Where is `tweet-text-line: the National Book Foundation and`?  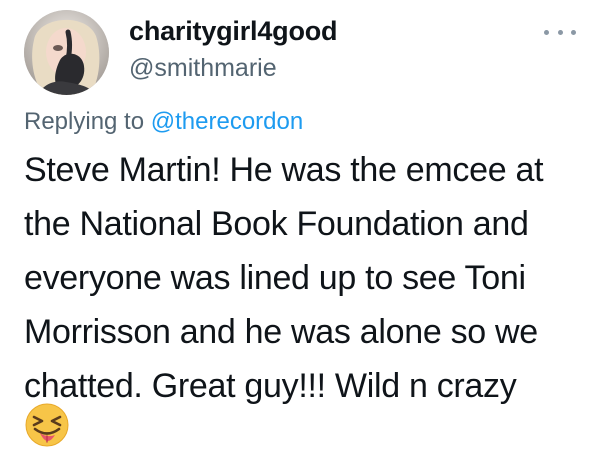 tweet-text-line: the National Book Foundation and is located at coordinates (276, 224).